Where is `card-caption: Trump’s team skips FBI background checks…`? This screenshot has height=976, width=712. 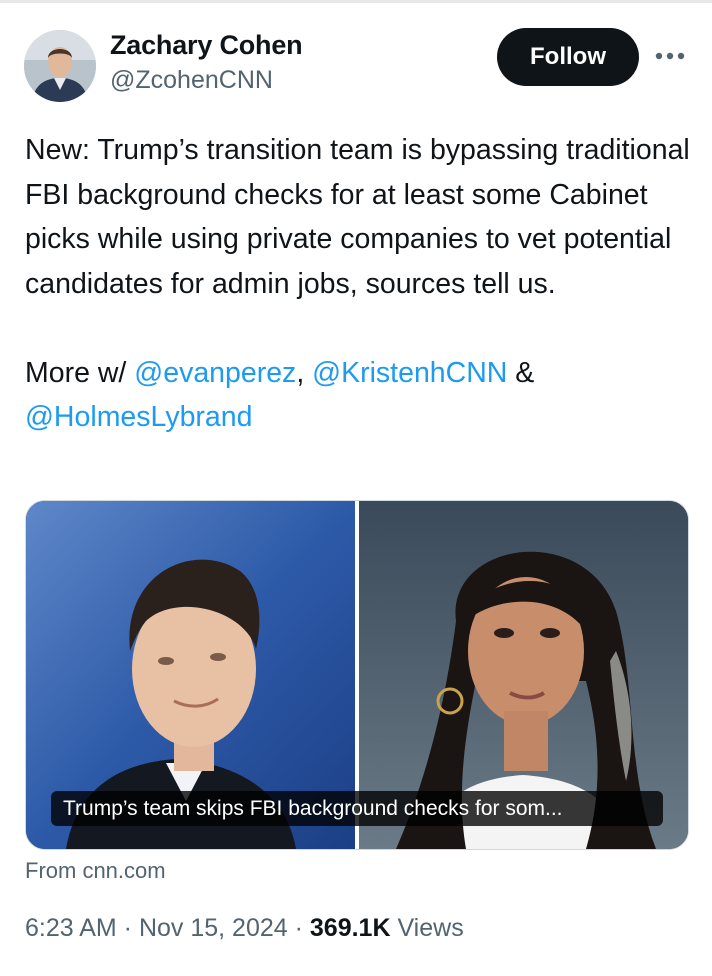
card-caption: Trump’s team skips FBI background checks… is located at coordinates (357, 808).